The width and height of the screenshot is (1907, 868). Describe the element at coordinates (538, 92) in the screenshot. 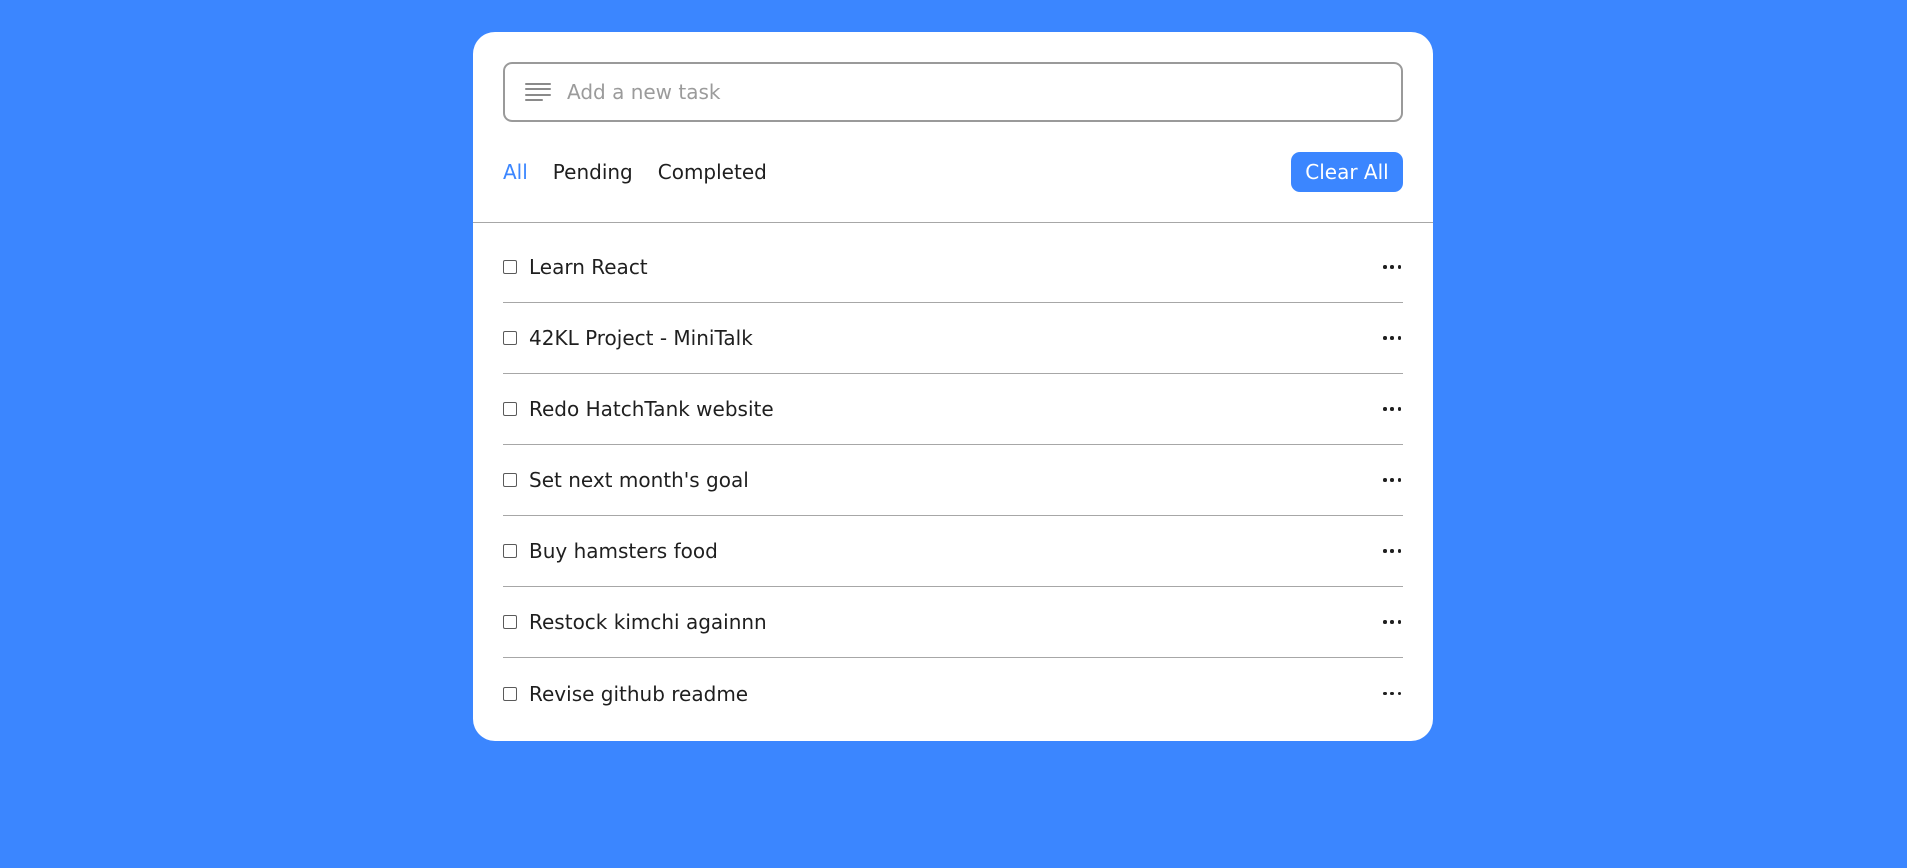

I see `text-lines-icon` at that location.